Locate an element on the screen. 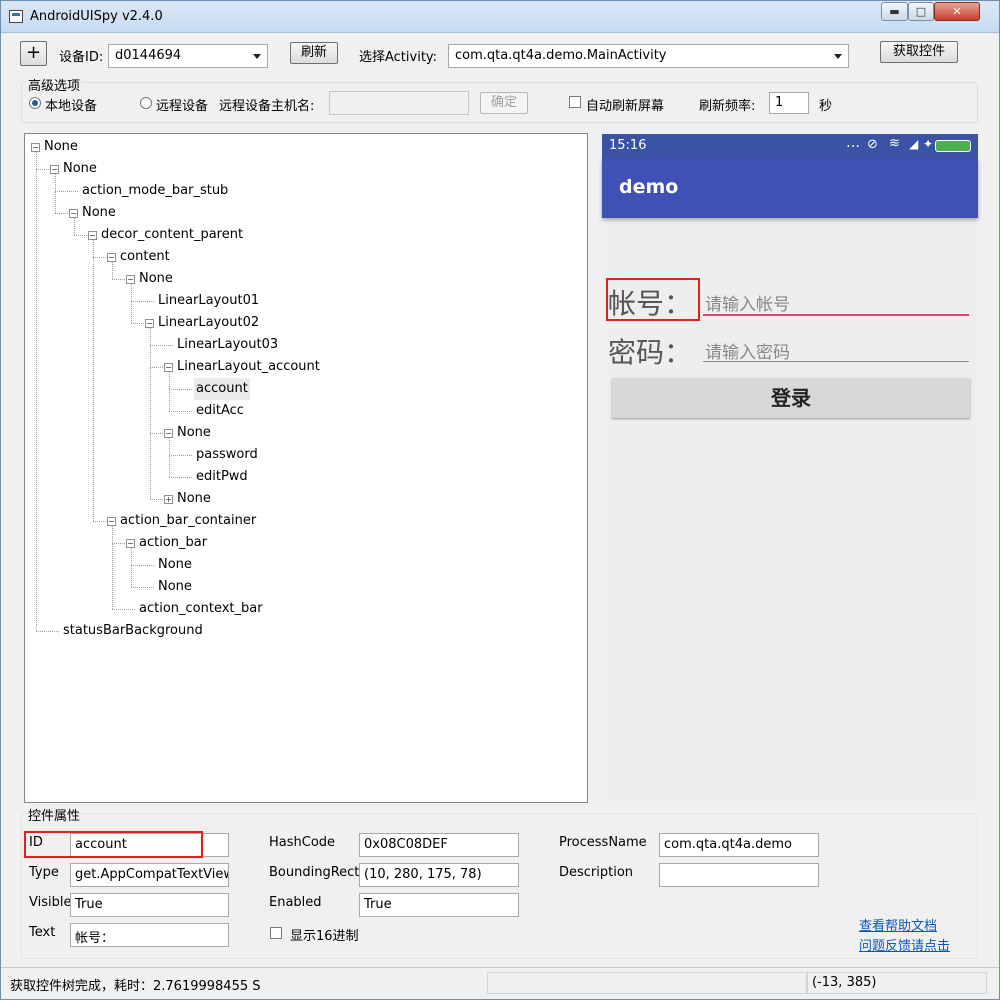 The image size is (1000, 1000). enabled-label: Enabled is located at coordinates (295, 902).